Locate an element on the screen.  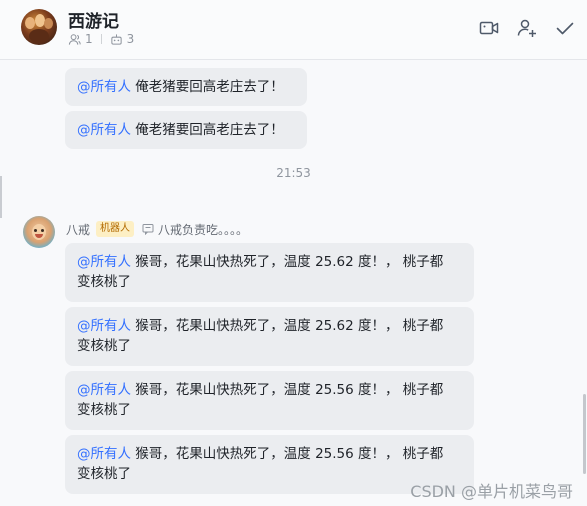
sender-info: 八戒 机器人 八戒负责吃。。。。 is located at coordinates (157, 229).